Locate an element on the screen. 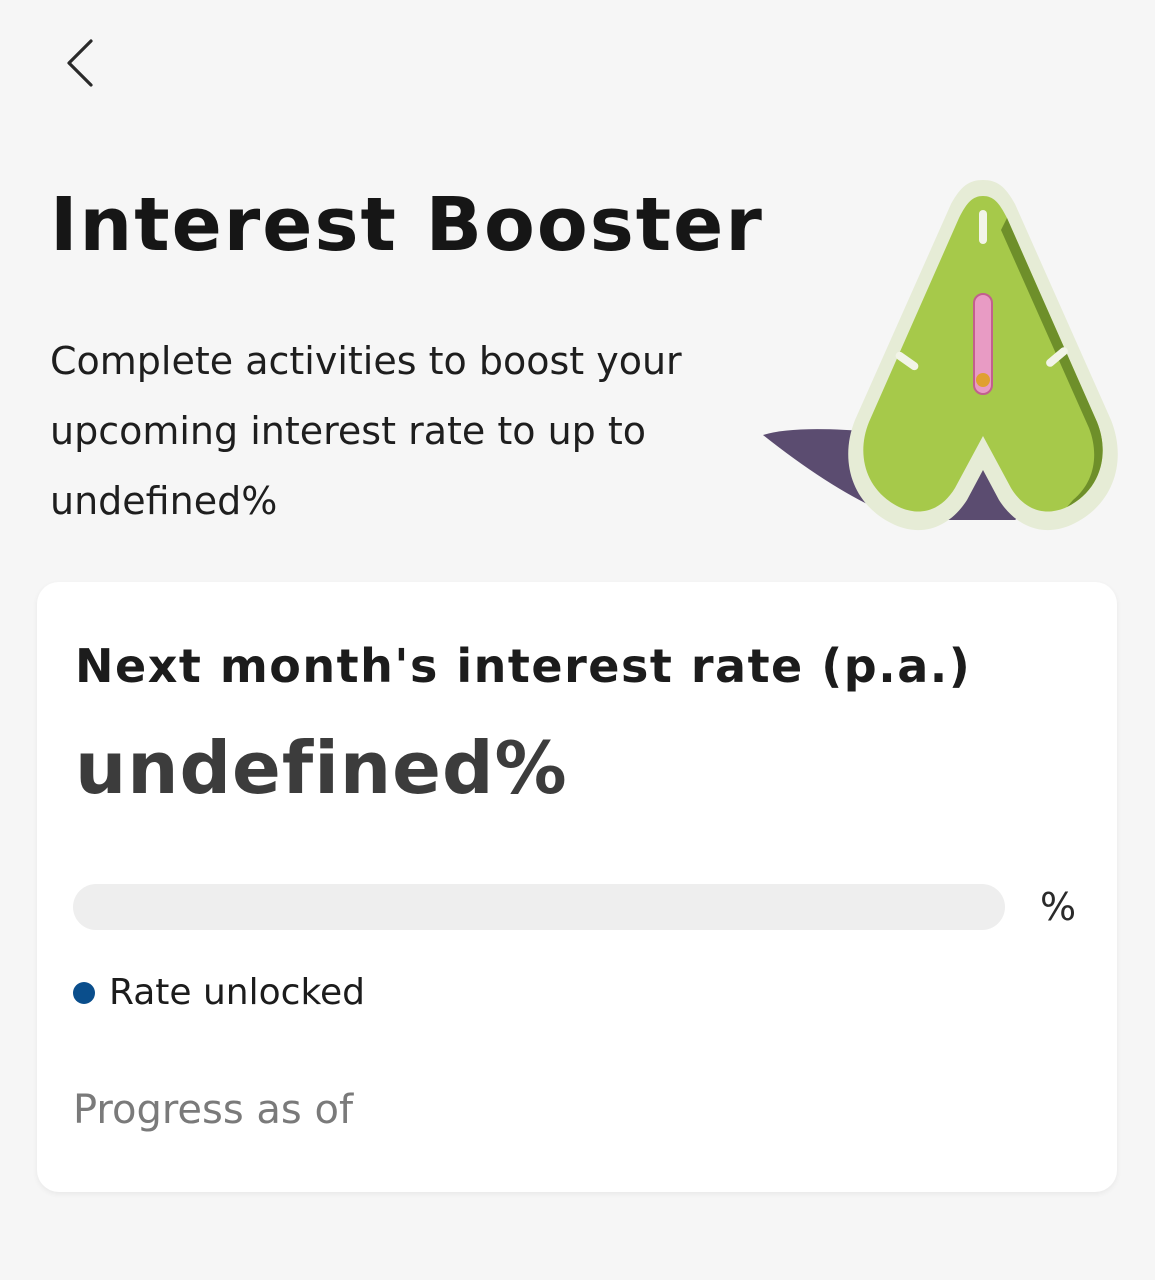 The image size is (1155, 1280). rate-value: undefined% is located at coordinates (321, 768).